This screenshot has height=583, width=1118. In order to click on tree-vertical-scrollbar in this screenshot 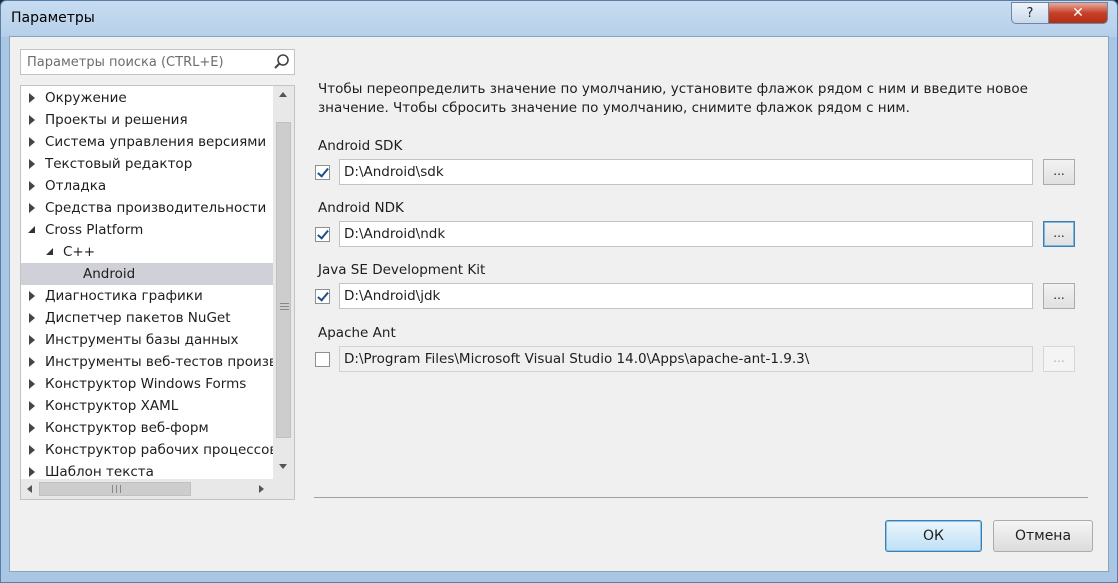, I will do `click(283, 283)`.